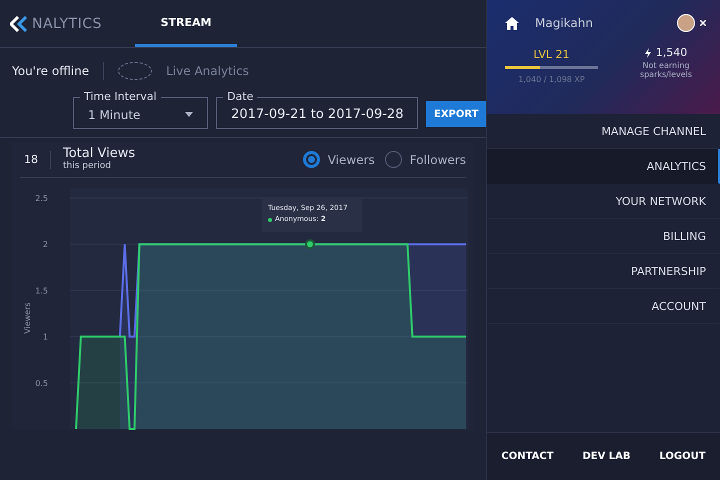 This screenshot has height=480, width=720. I want to click on y-axis-label: Viewers, so click(27, 318).